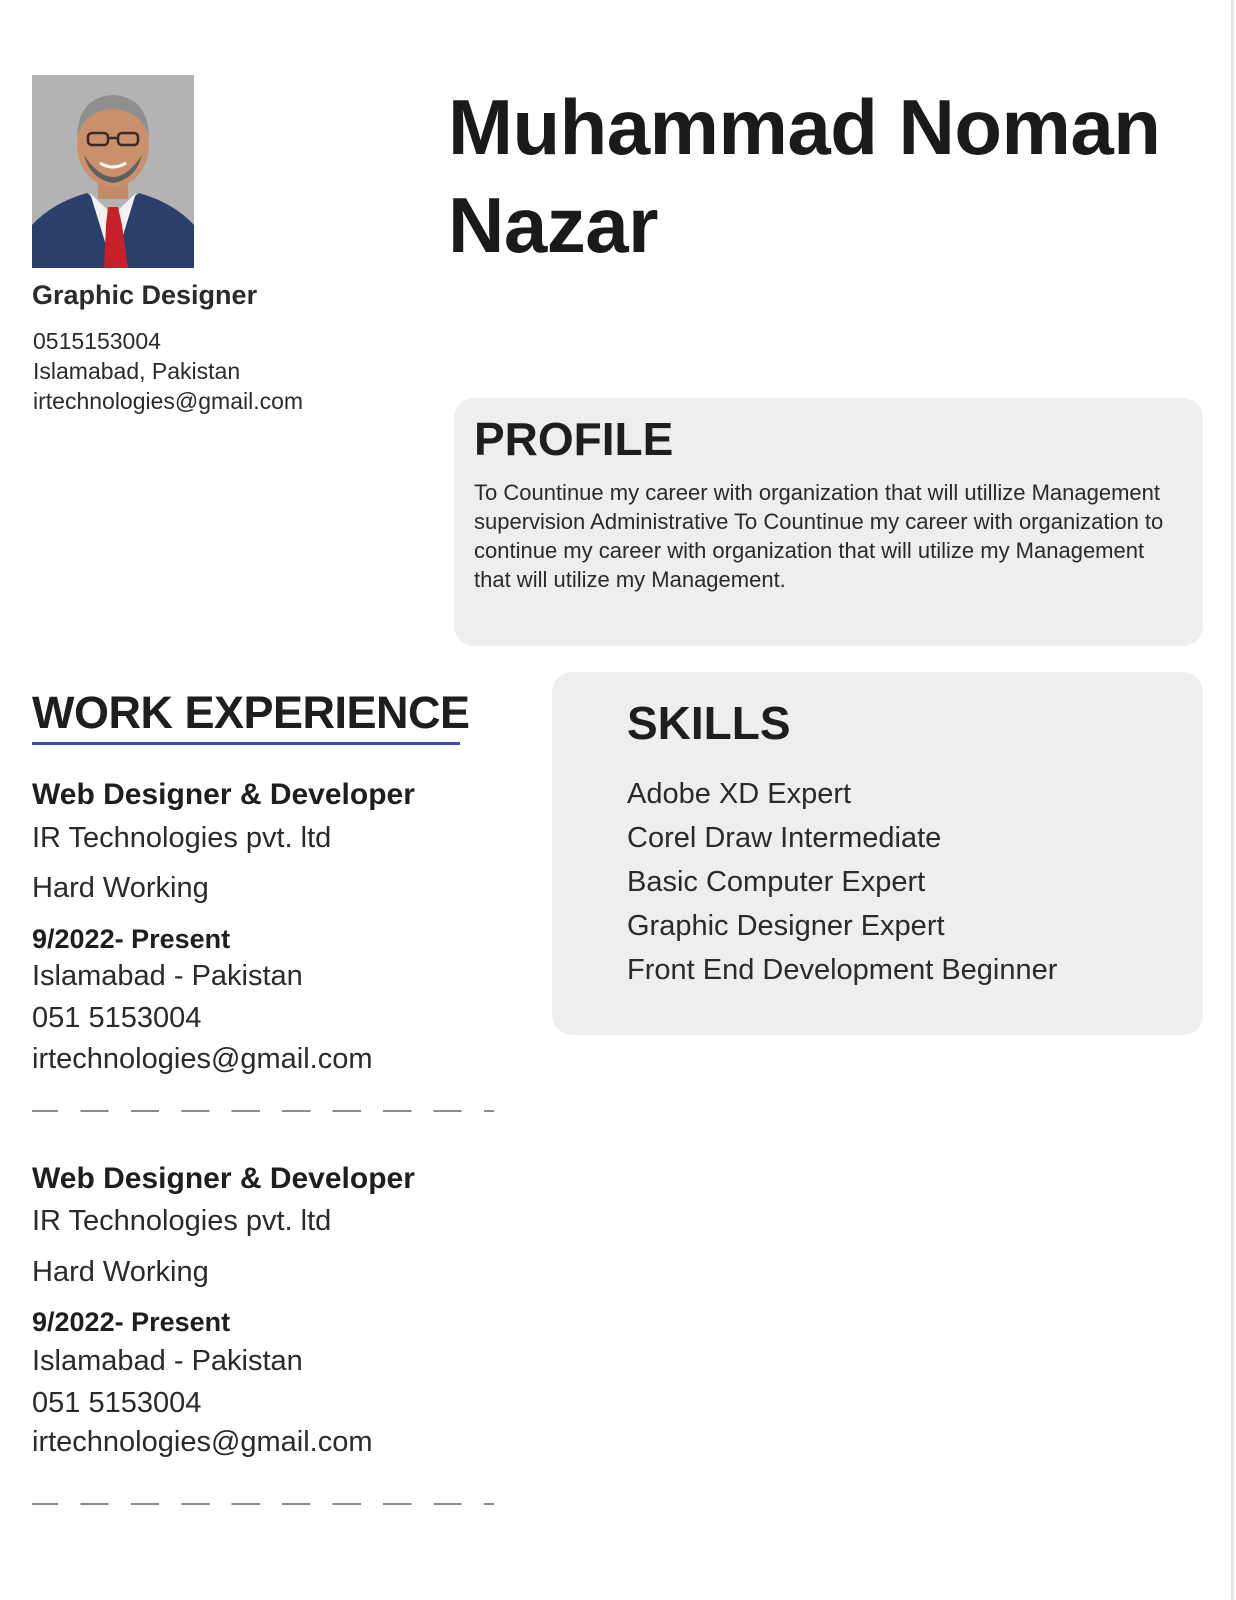 The width and height of the screenshot is (1236, 1600). Describe the element at coordinates (251, 712) in the screenshot. I see `work-experience-heading: WORK EXPERIENCE` at that location.